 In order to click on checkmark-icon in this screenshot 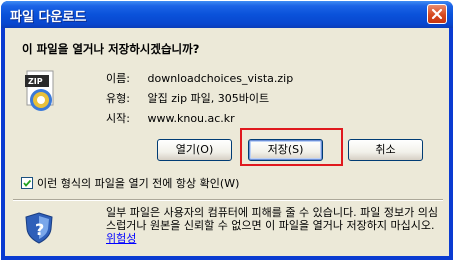, I will do `click(27, 183)`.